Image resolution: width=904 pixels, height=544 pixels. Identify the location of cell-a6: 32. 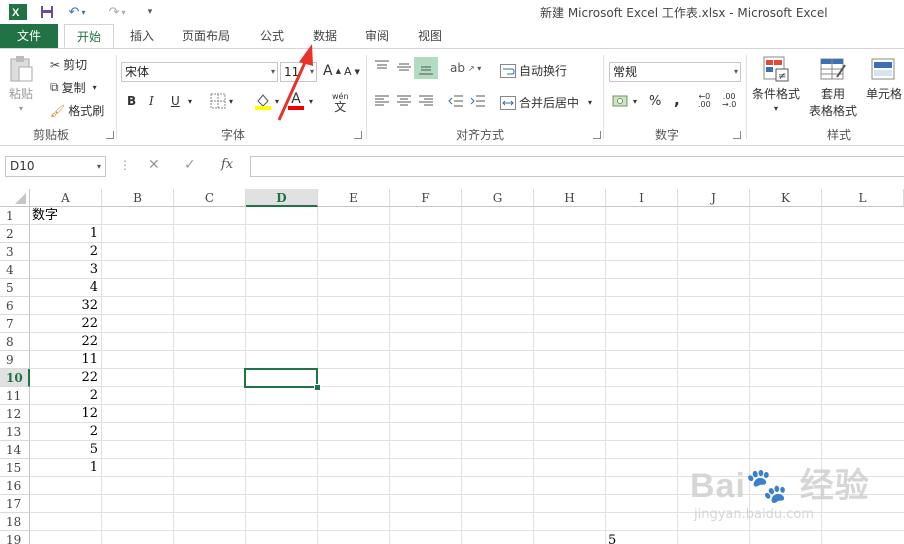
(64, 306).